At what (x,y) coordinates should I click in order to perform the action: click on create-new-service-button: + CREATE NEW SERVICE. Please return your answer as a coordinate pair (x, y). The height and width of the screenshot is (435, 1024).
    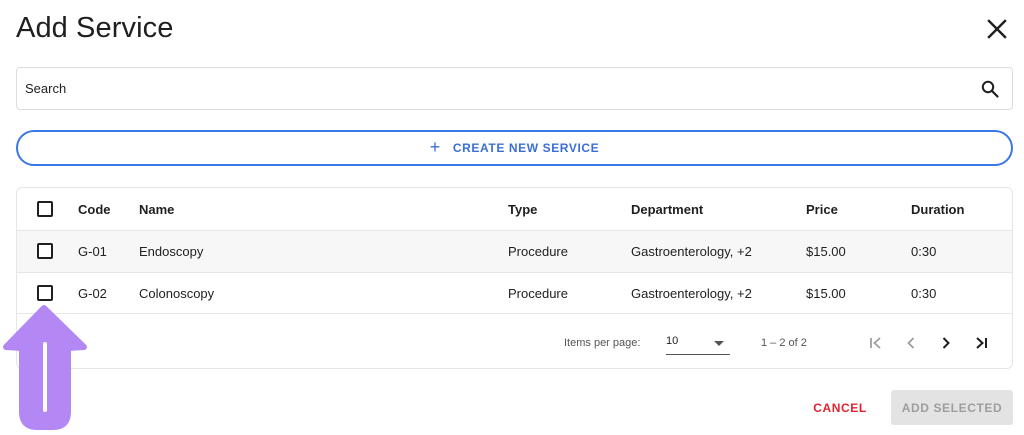
    Looking at the image, I should click on (514, 148).